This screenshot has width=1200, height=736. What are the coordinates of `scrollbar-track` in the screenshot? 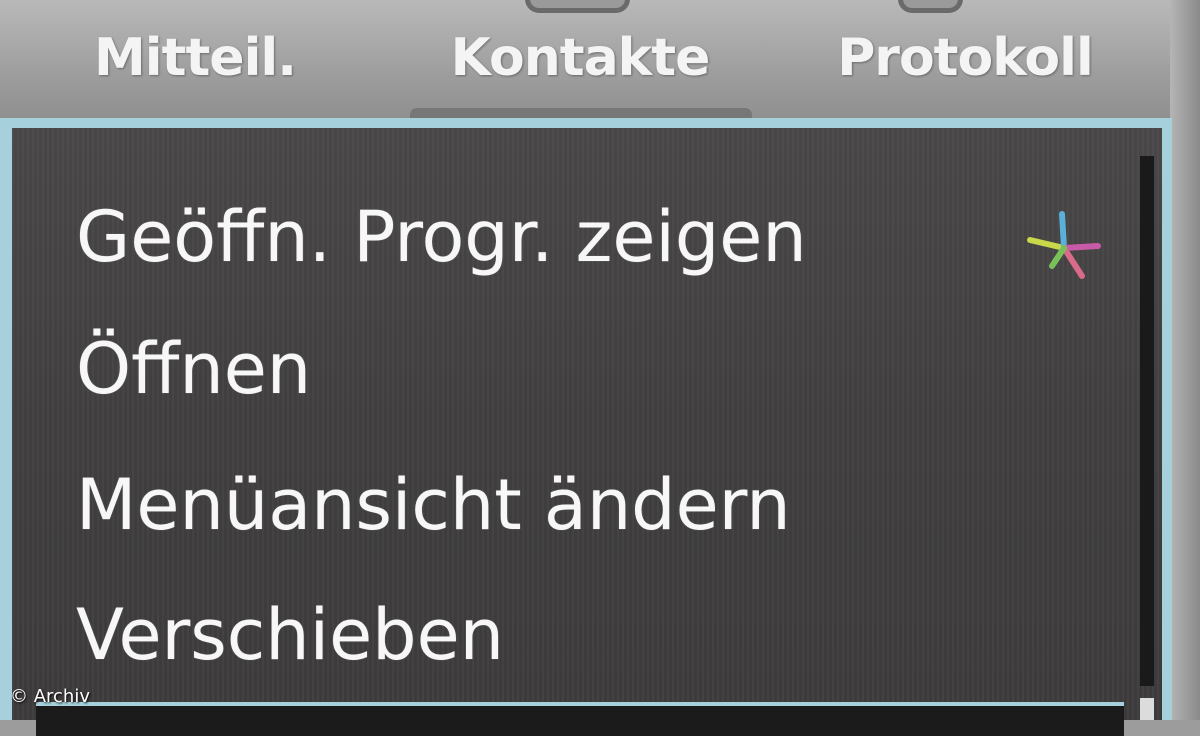 It's located at (1147, 421).